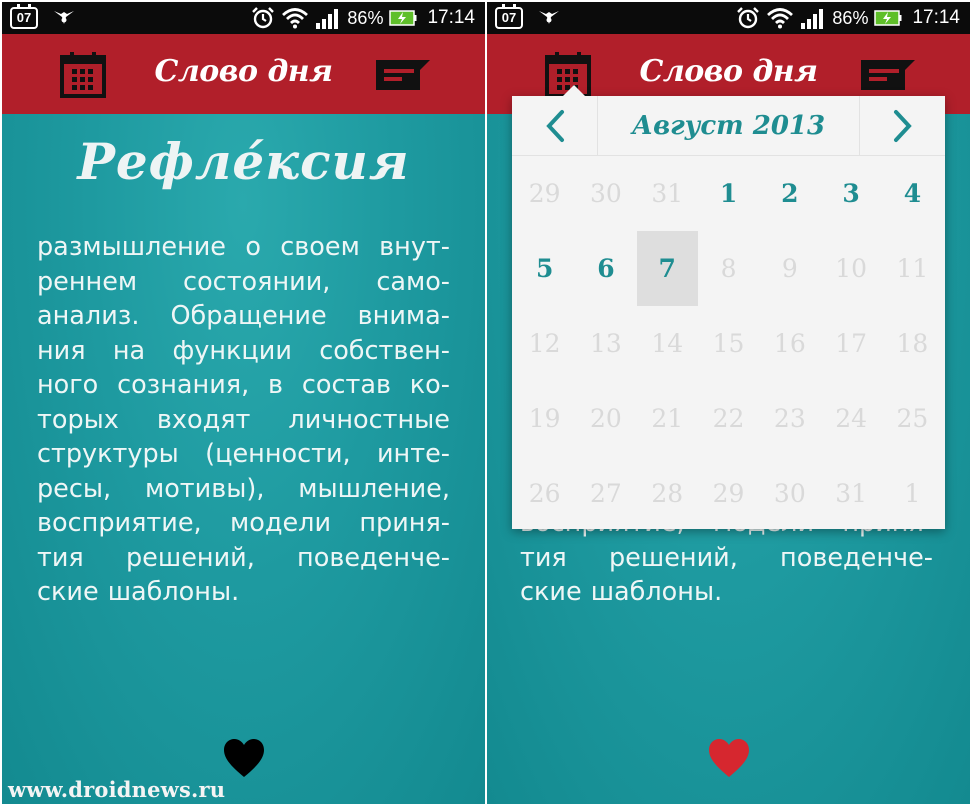  Describe the element at coordinates (257, 281) in the screenshot. I see `definition-word: состоянии,` at that location.